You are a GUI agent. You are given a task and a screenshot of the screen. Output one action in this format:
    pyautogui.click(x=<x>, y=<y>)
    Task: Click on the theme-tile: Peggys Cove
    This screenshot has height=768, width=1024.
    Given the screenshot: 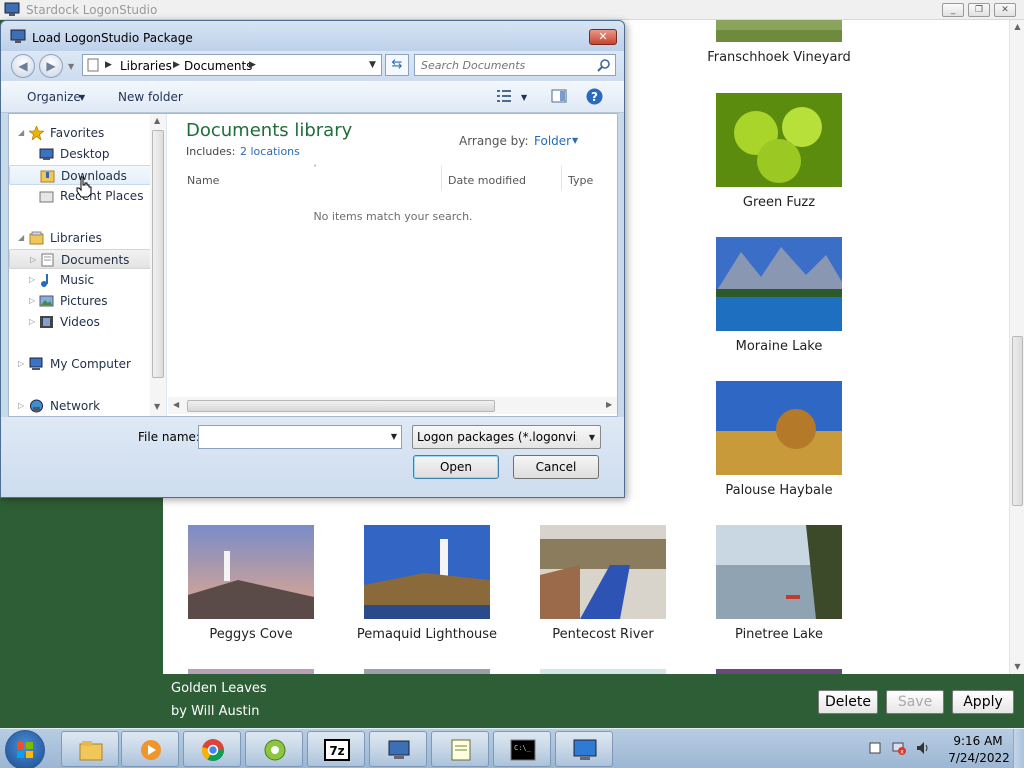 What is the action you would take?
    pyautogui.click(x=251, y=583)
    